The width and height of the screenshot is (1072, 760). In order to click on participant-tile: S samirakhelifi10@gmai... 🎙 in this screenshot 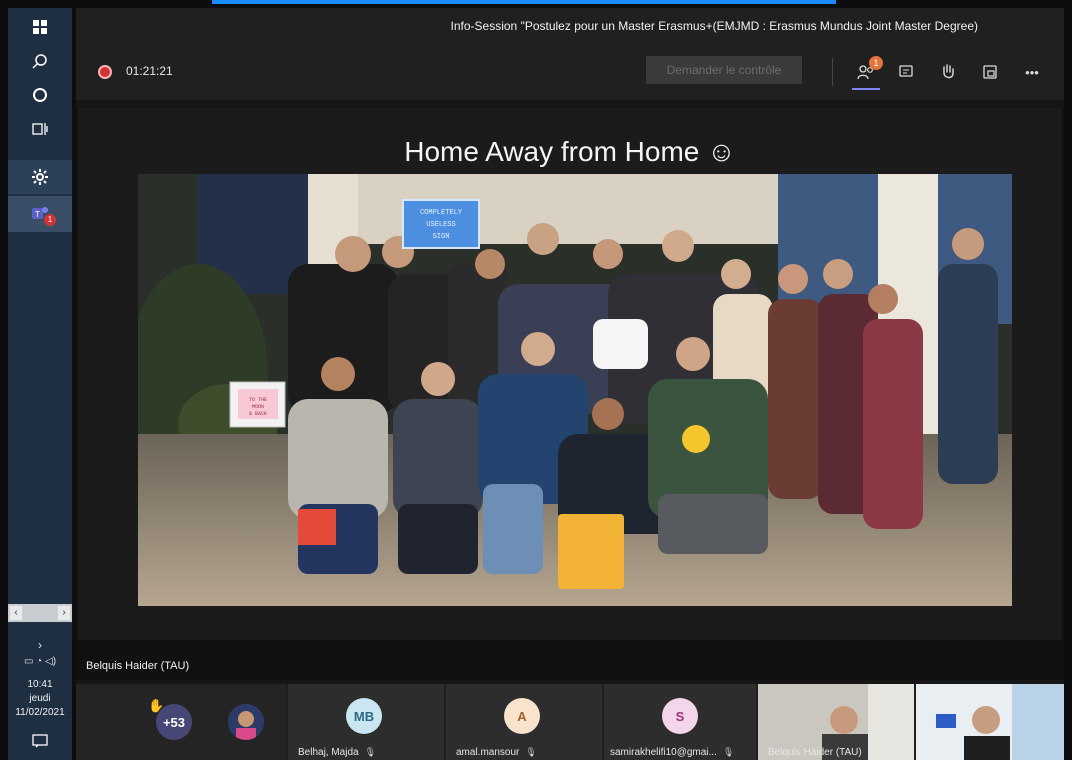, I will do `click(680, 722)`.